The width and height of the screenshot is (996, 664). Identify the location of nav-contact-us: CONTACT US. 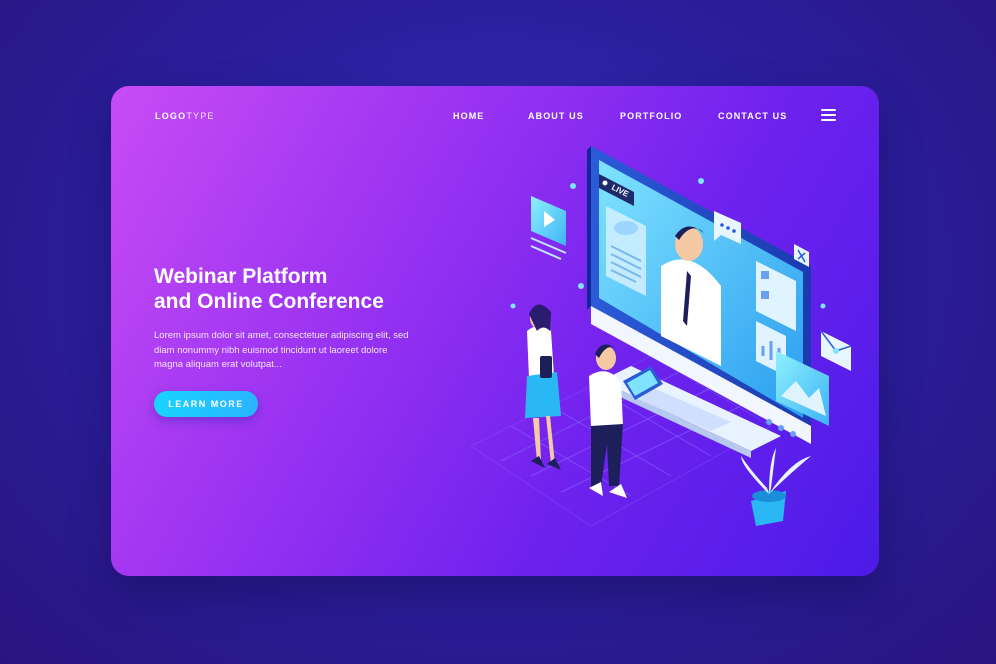
(752, 116).